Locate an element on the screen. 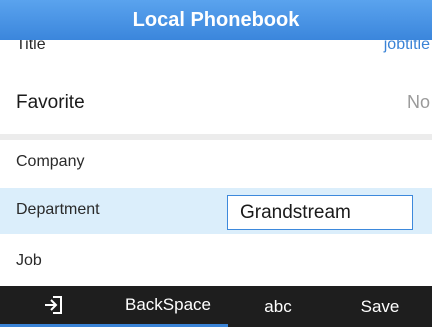  exit-arrow-icon is located at coordinates (53, 305).